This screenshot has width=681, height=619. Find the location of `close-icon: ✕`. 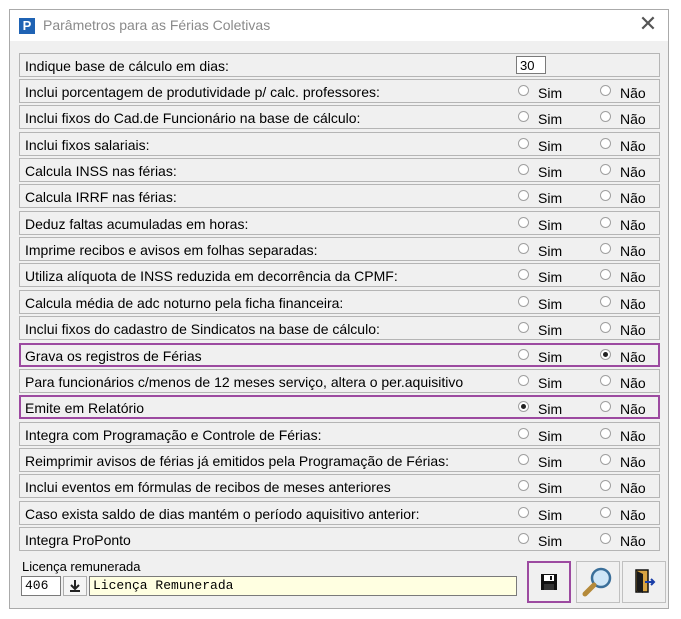

close-icon: ✕ is located at coordinates (648, 25).